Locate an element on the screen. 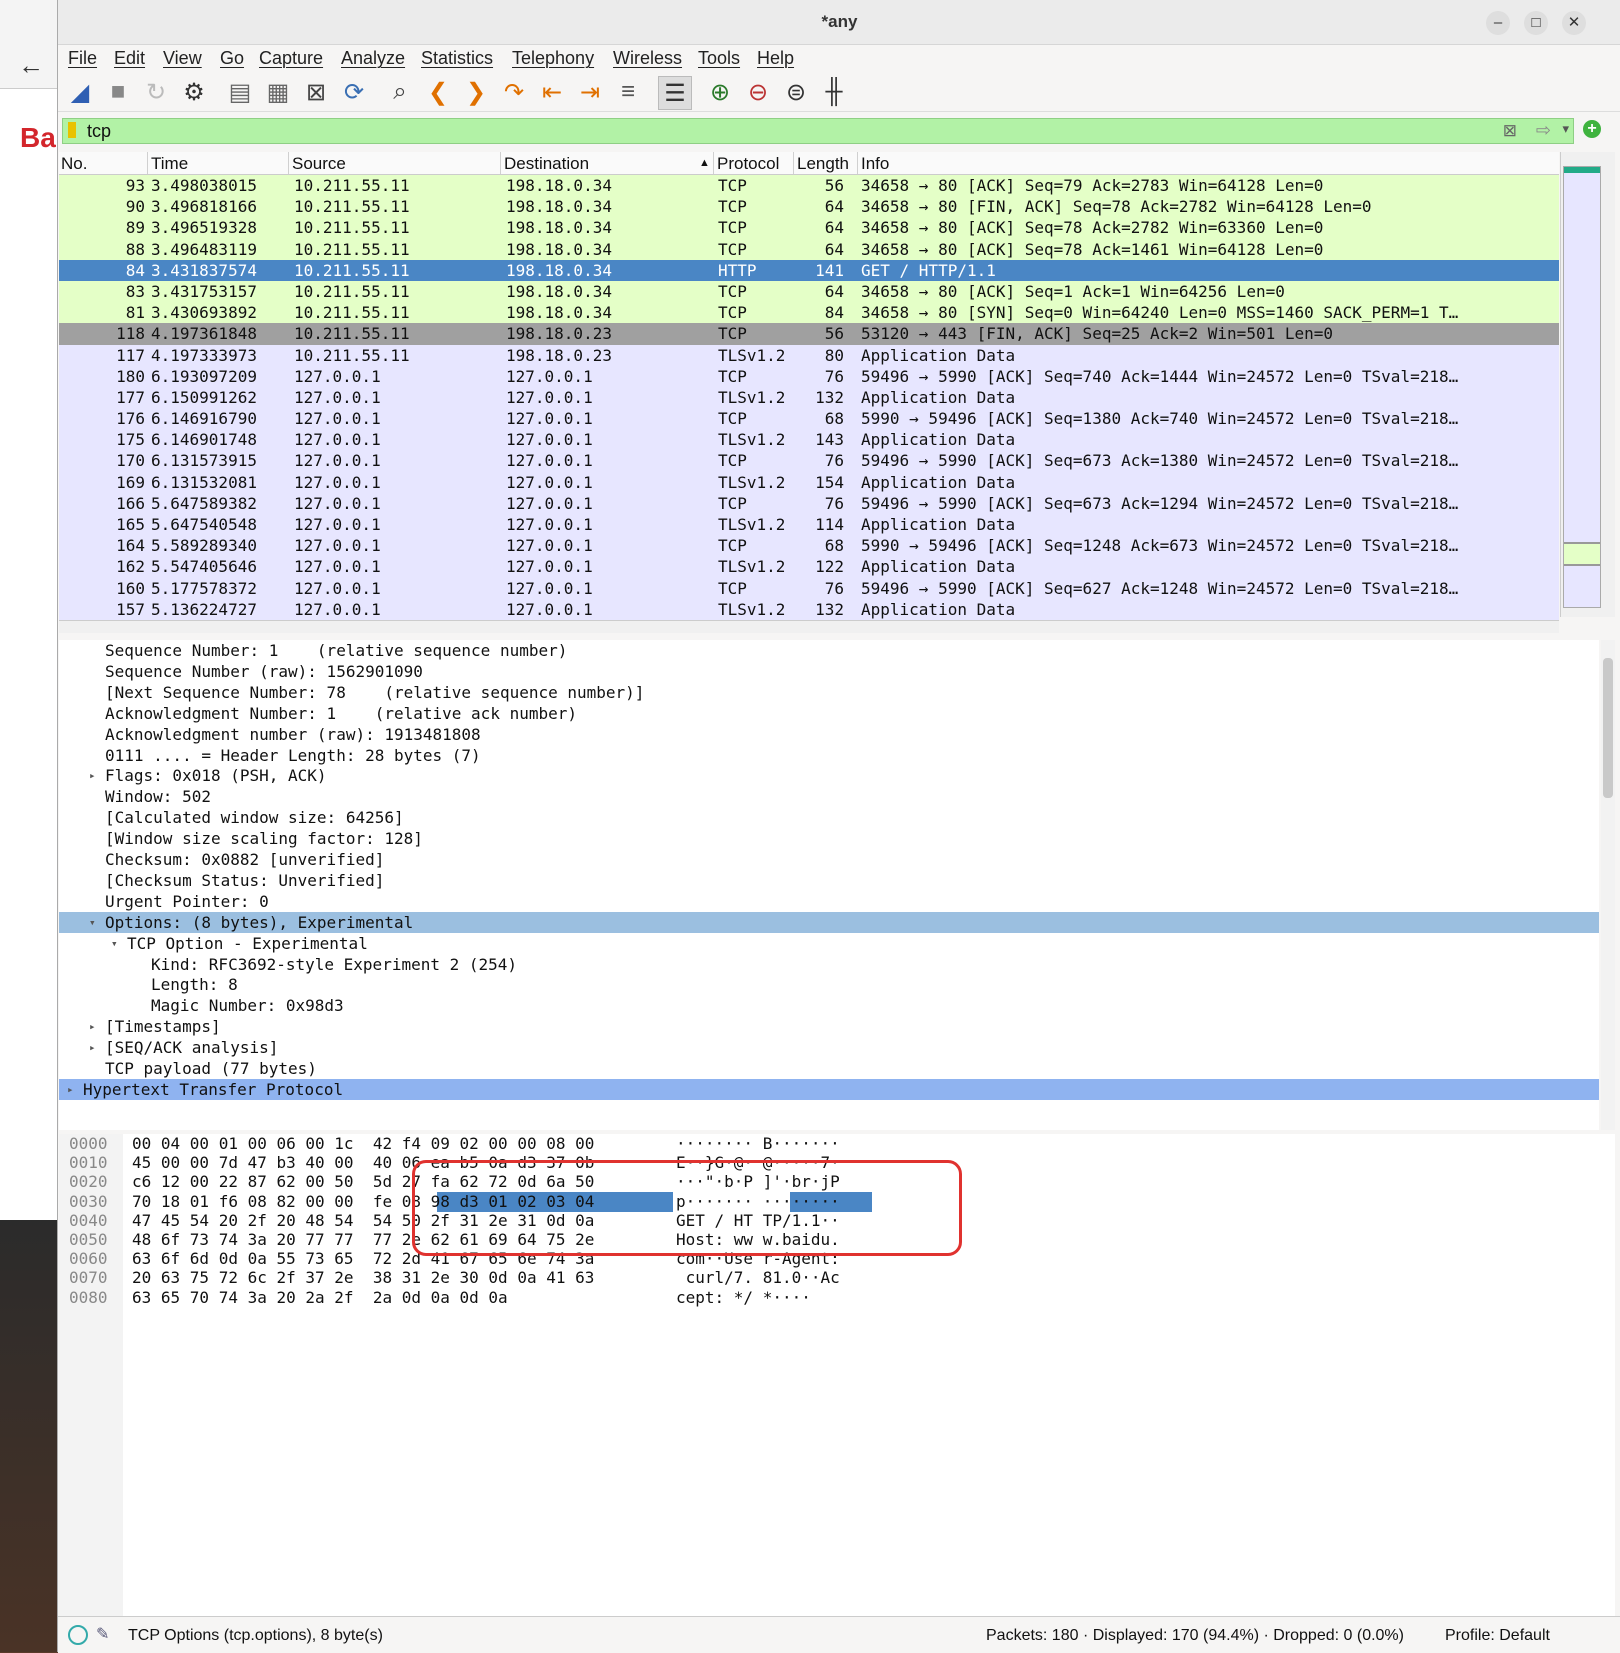 This screenshot has width=1620, height=1653. menu-capture: Capture is located at coordinates (291, 58).